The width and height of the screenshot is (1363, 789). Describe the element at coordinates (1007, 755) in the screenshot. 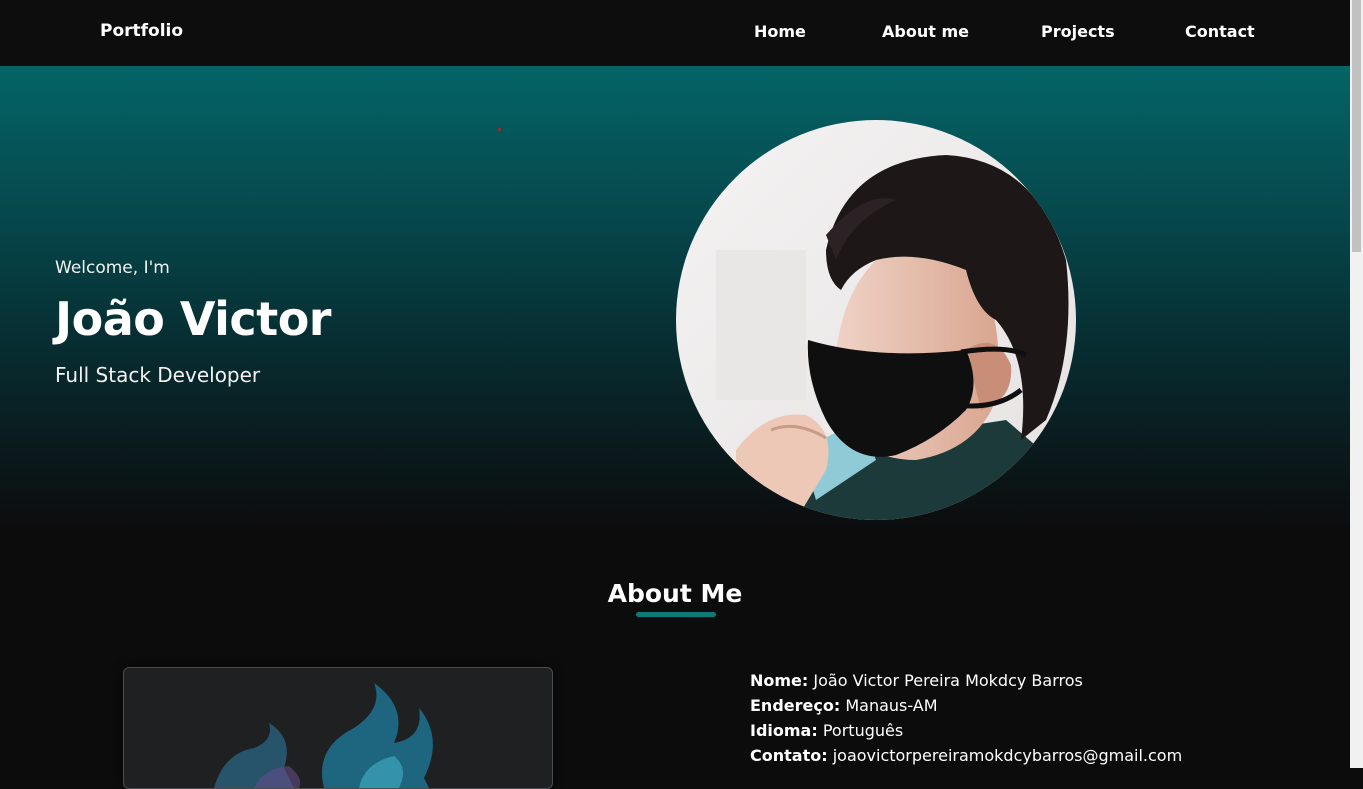

I see `info-value: joaovictorpereiramokdcybarros@gmail.com` at that location.